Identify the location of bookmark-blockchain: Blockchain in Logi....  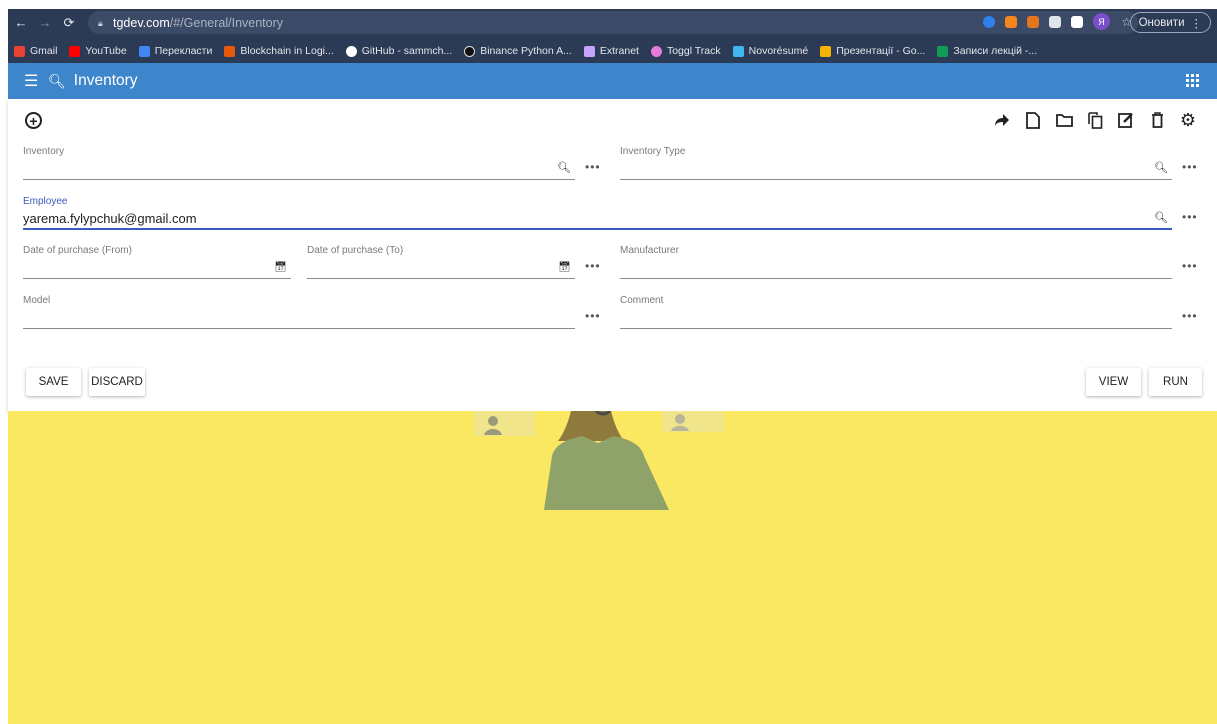
(279, 51).